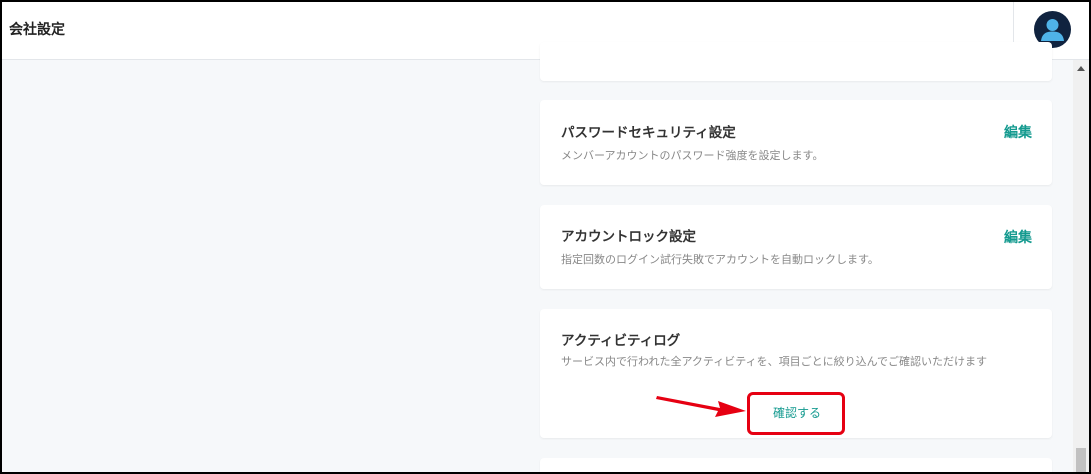 Image resolution: width=1091 pixels, height=474 pixels. I want to click on card-title: パスワードセキュリティ設定, so click(648, 133).